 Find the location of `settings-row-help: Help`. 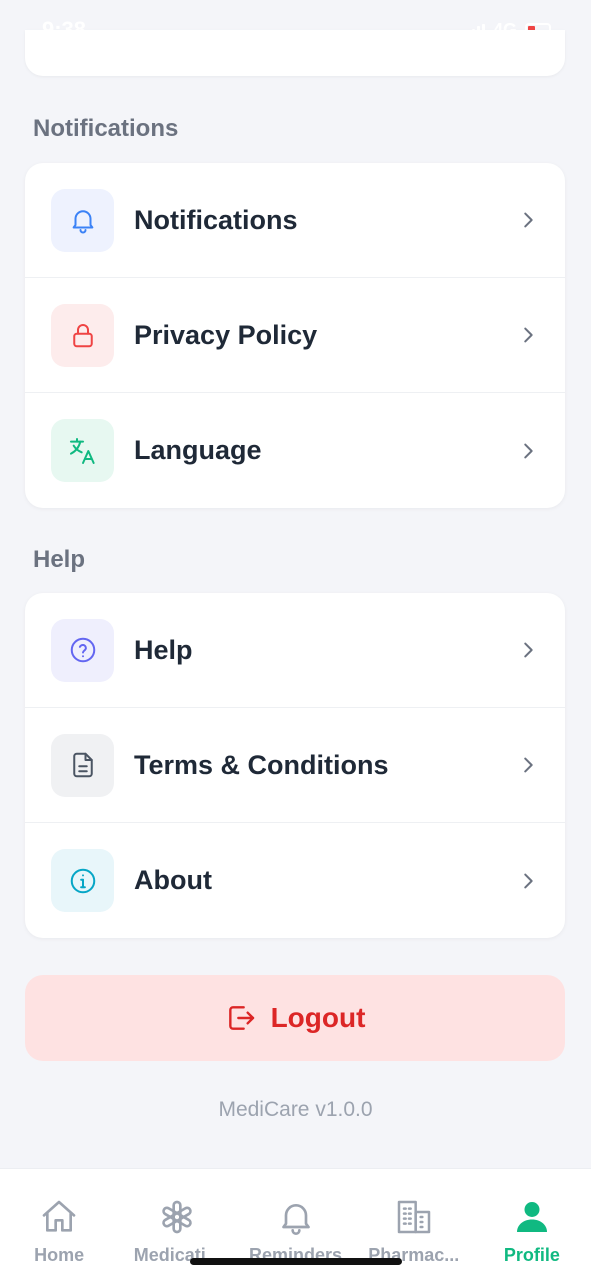

settings-row-help: Help is located at coordinates (295, 650).